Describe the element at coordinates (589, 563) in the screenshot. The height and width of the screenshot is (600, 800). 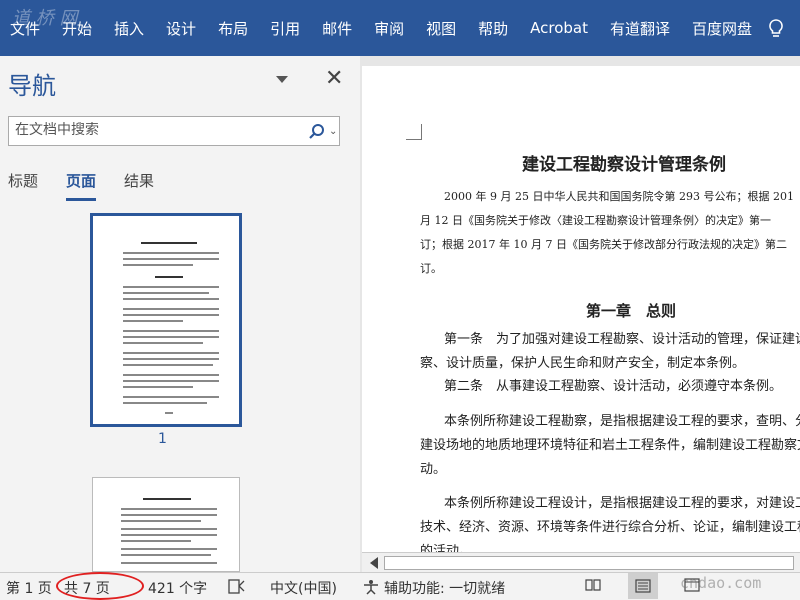
I see `scrollbar-thumb` at that location.